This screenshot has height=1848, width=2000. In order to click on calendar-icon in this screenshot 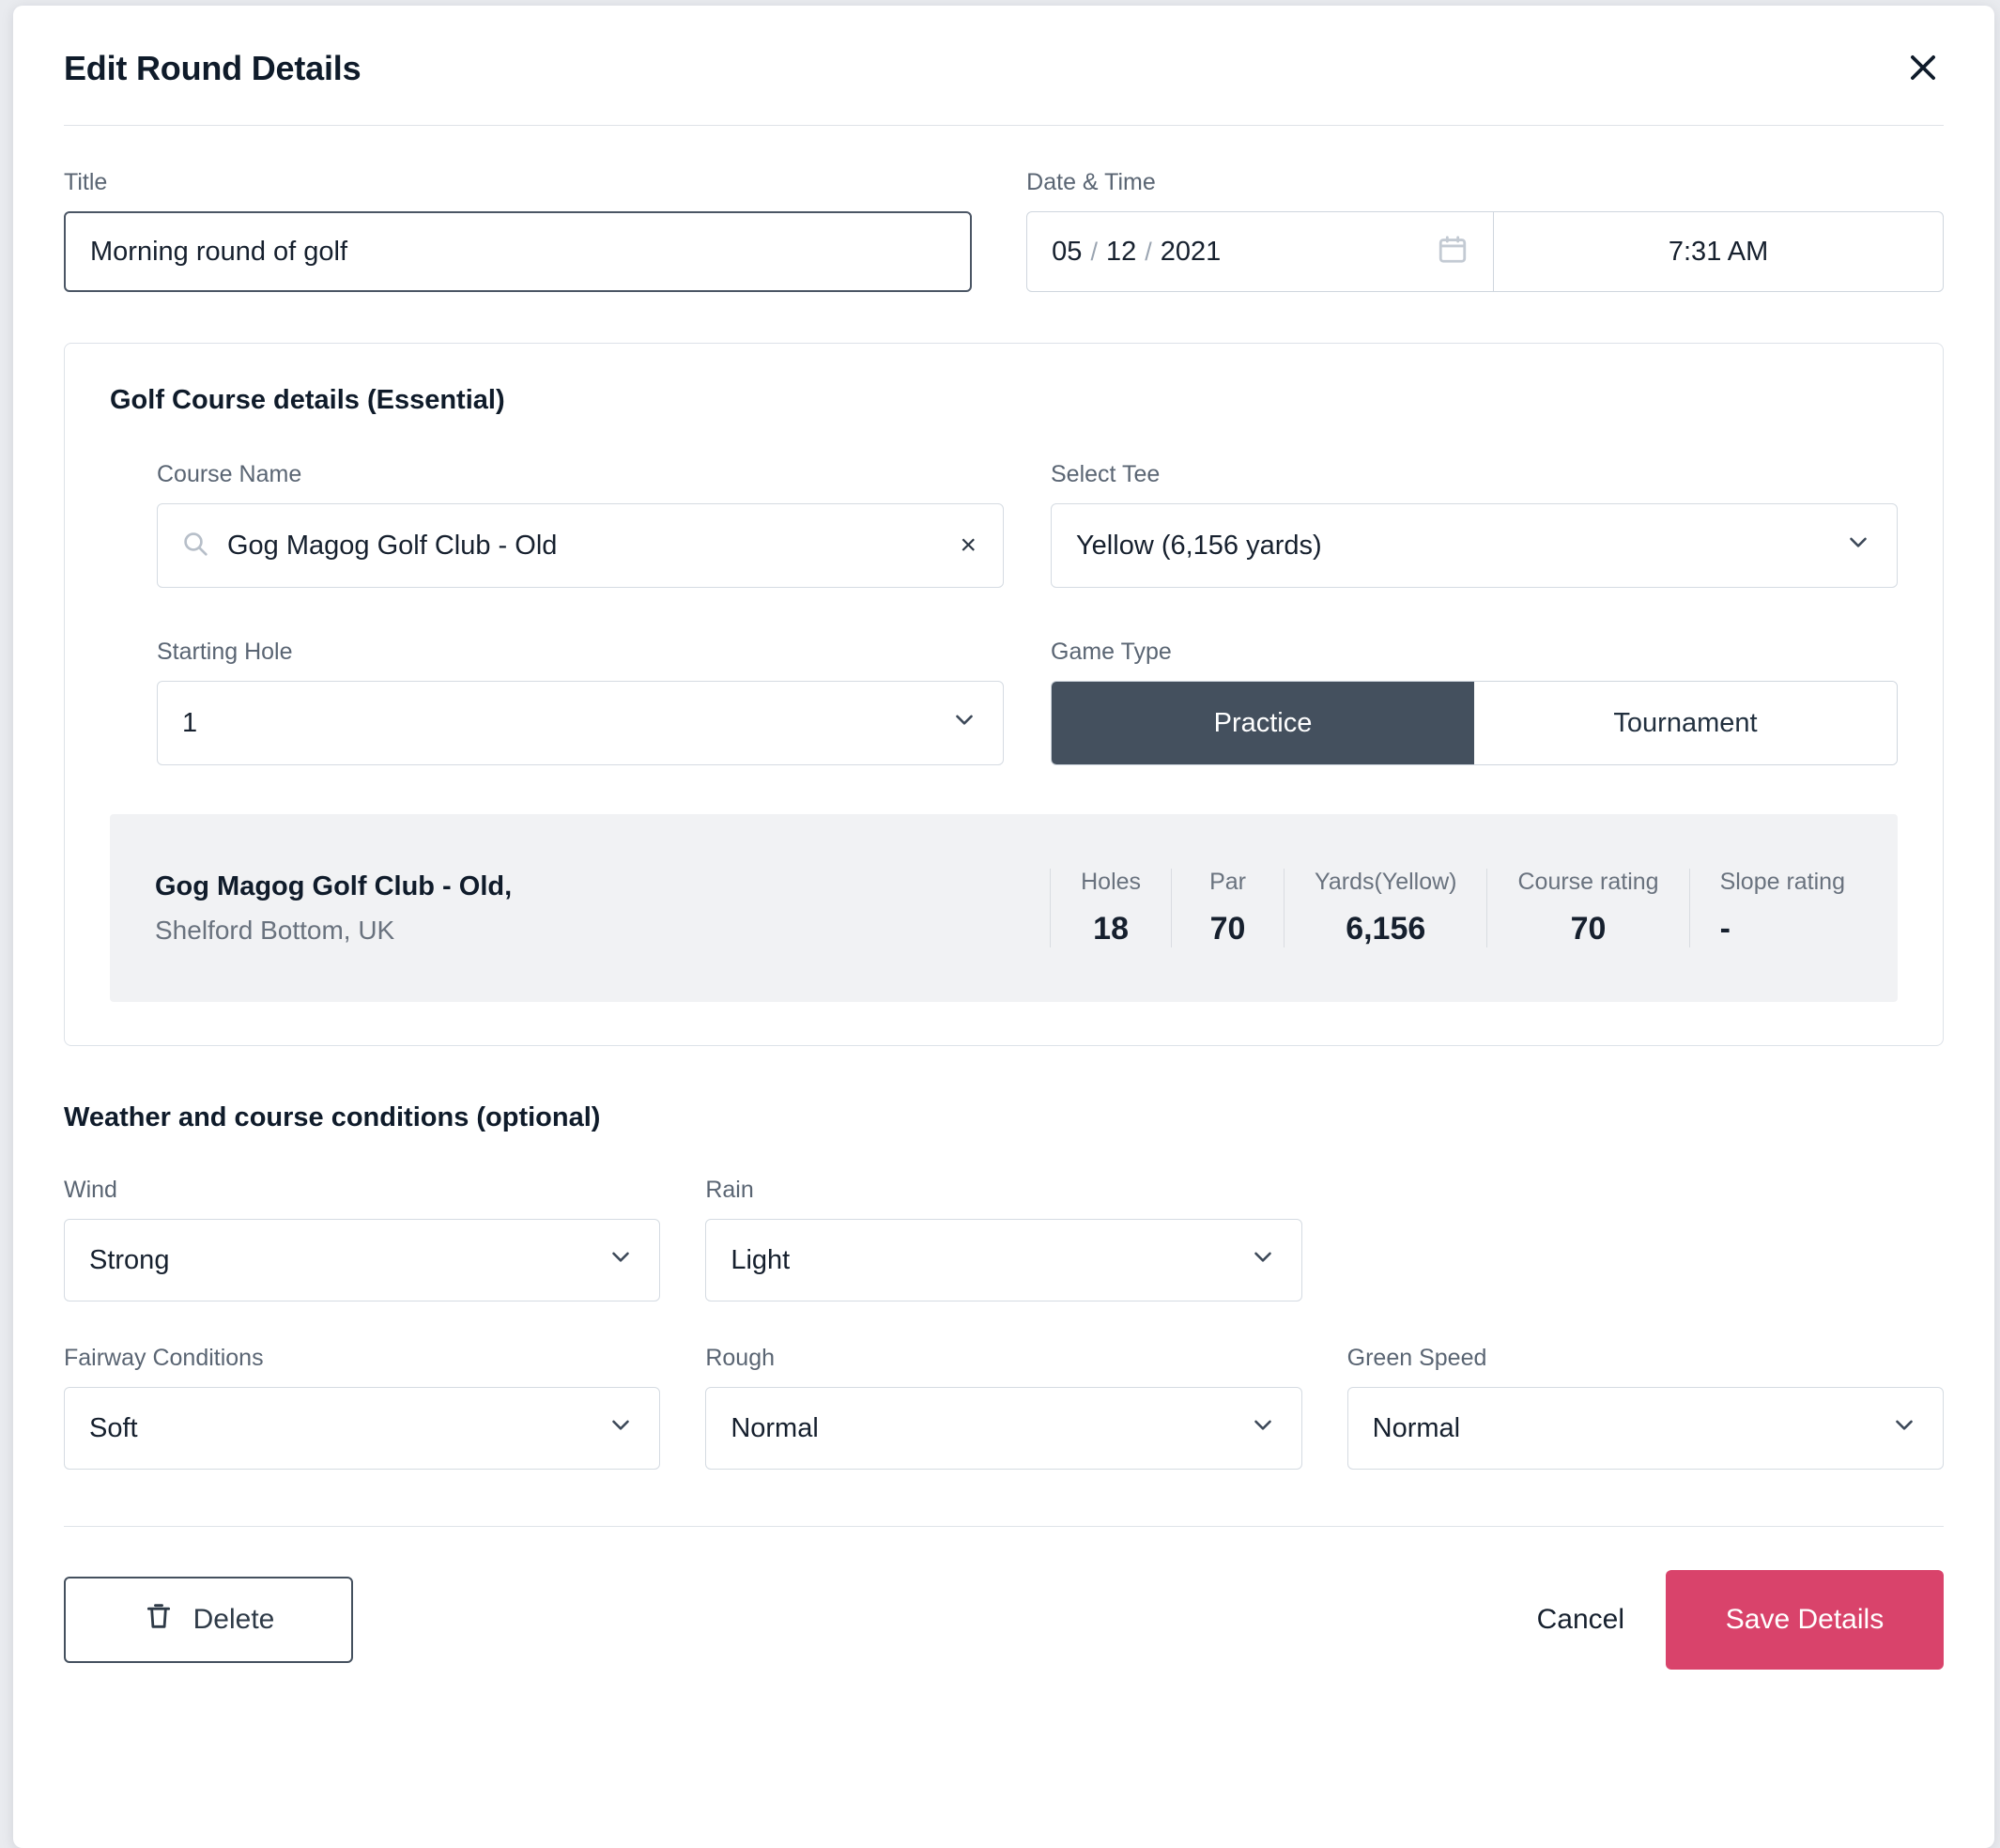, I will do `click(1453, 252)`.